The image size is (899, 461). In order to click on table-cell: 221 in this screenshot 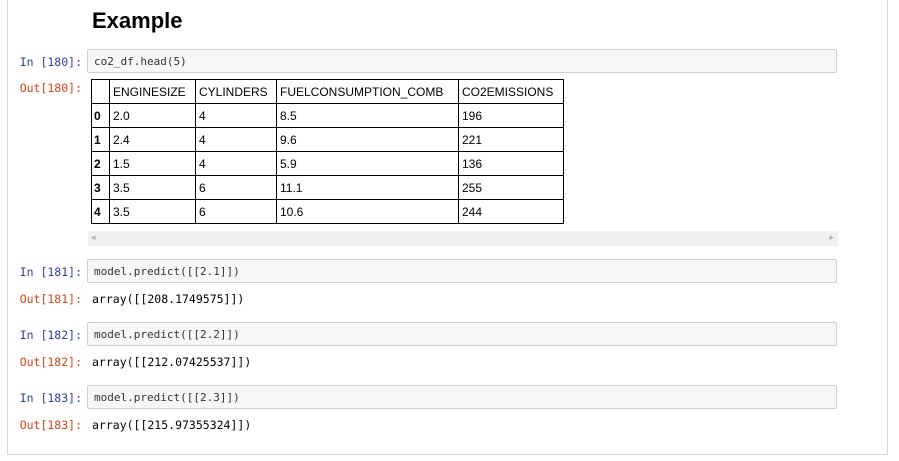, I will do `click(511, 139)`.